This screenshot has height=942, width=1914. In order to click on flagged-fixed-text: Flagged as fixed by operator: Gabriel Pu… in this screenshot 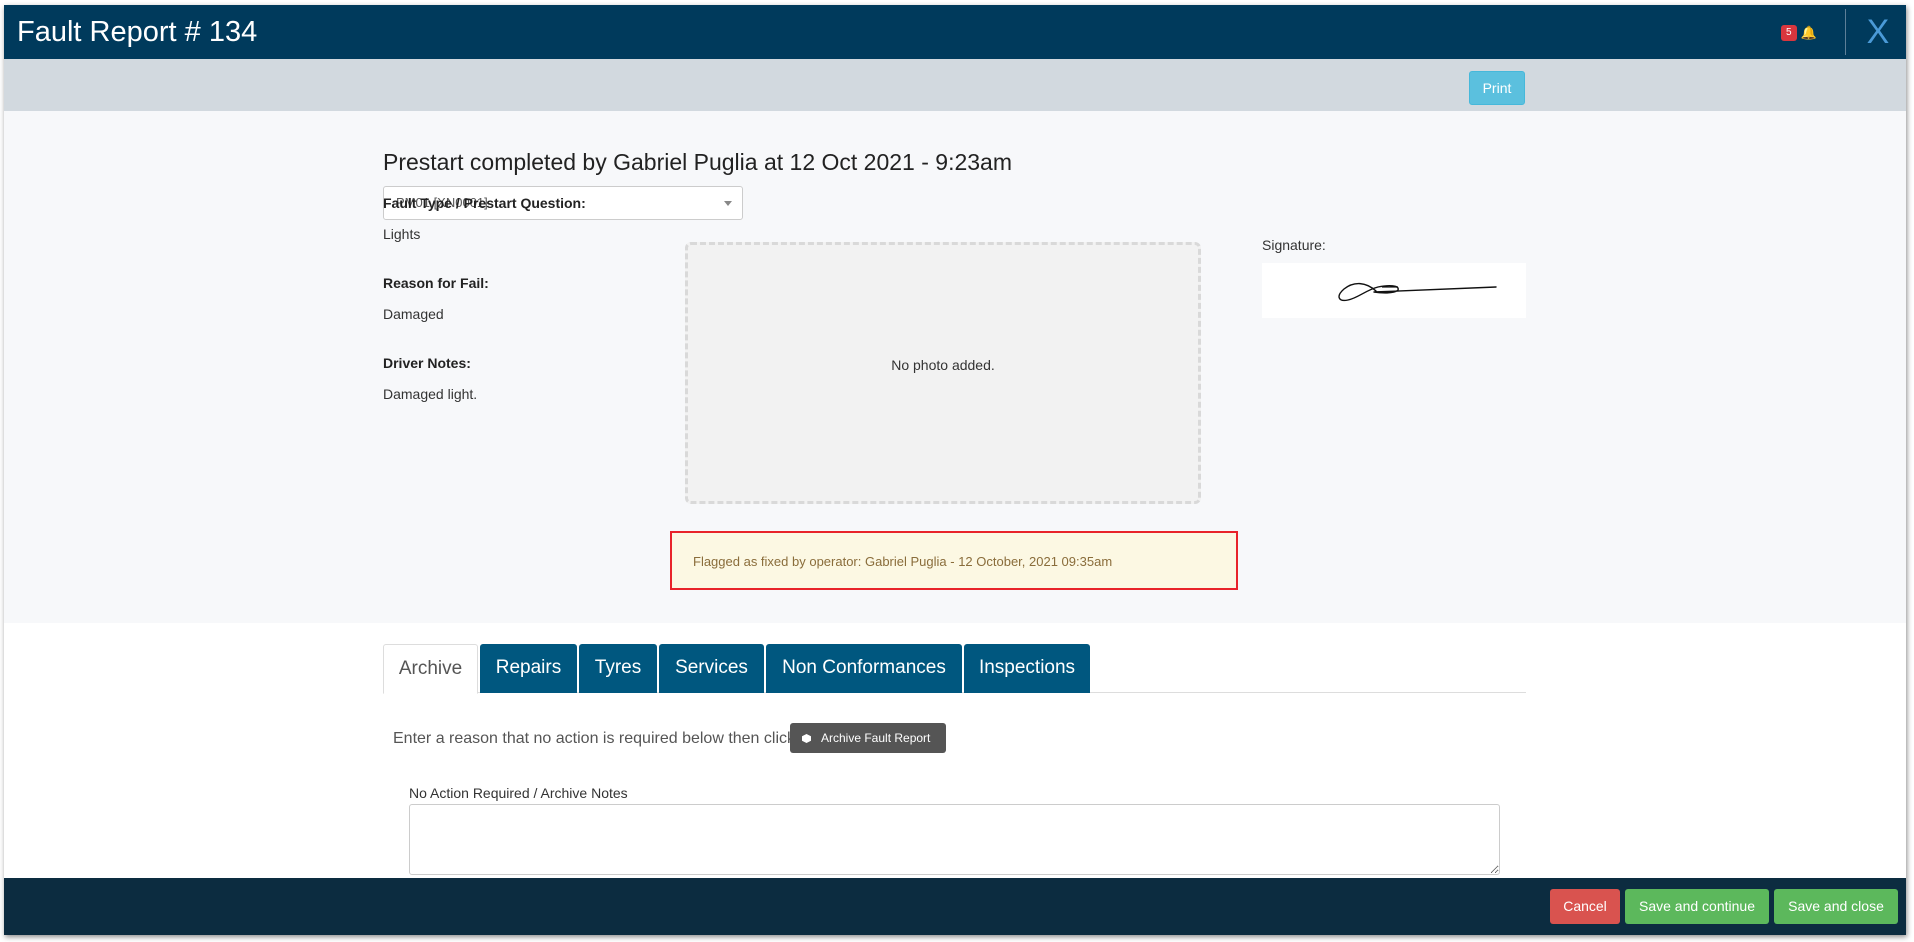, I will do `click(903, 561)`.